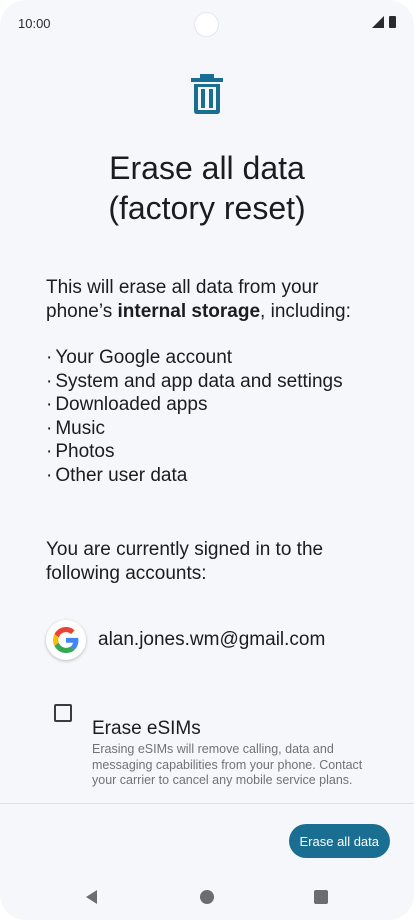 The height and width of the screenshot is (920, 414). Describe the element at coordinates (207, 168) in the screenshot. I see `title-line-1: Erase all data` at that location.